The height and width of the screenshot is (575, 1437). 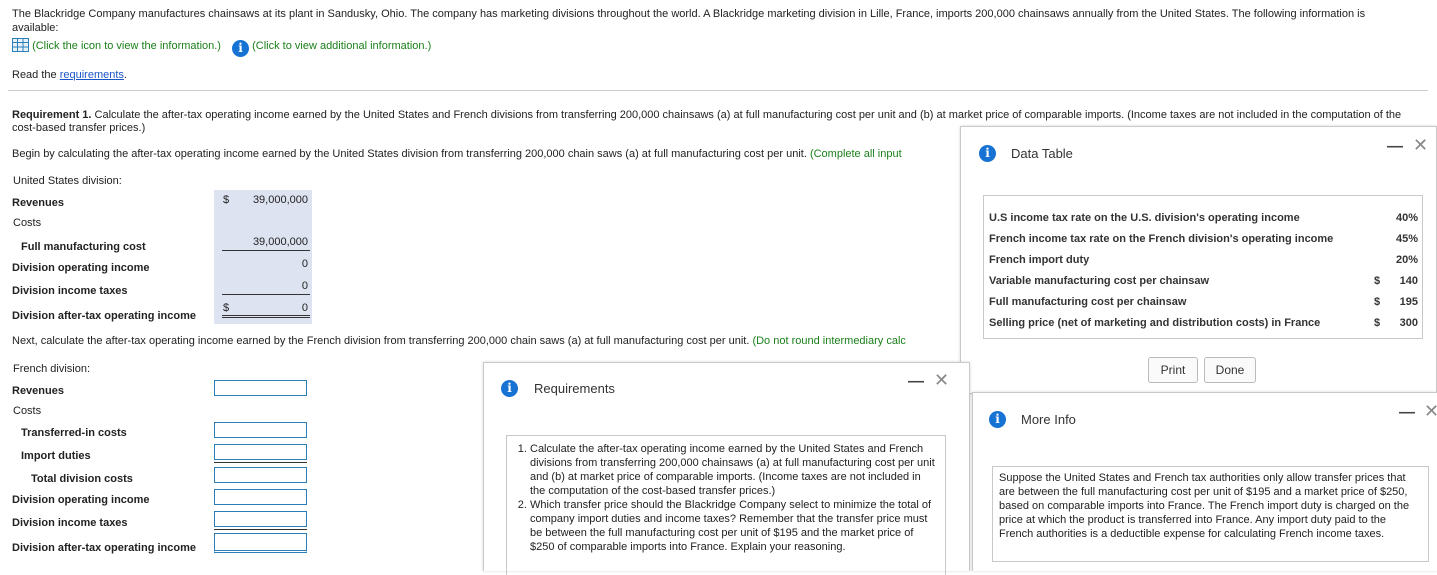 What do you see at coordinates (52, 115) in the screenshot?
I see `requirement-label: Requirement 1.` at bounding box center [52, 115].